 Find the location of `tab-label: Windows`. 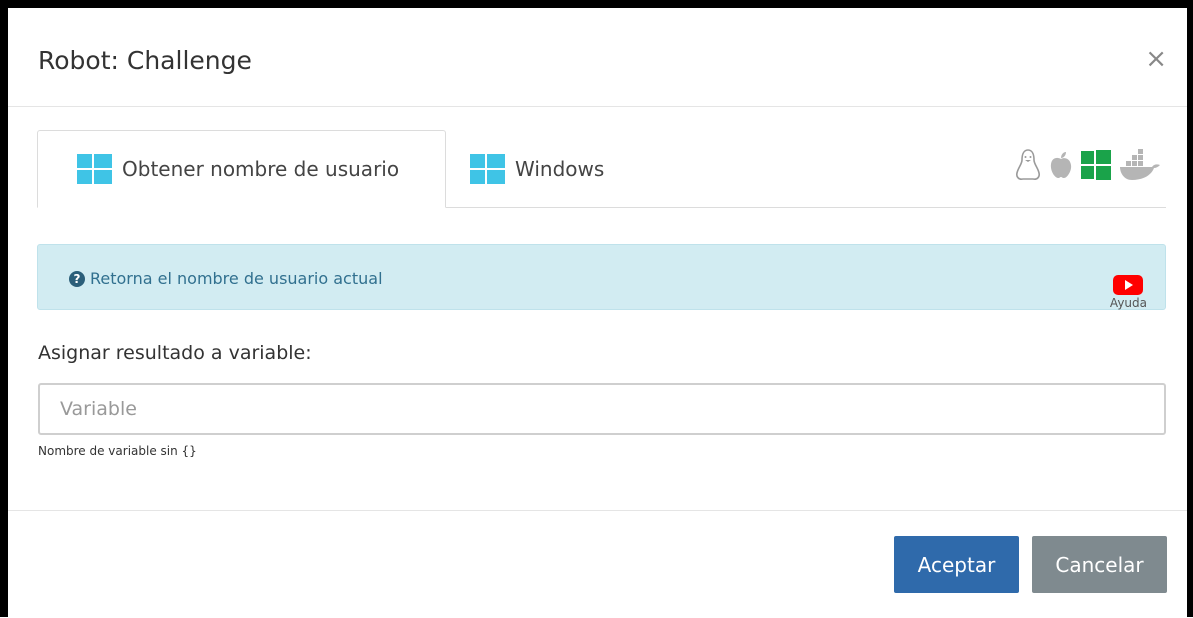

tab-label: Windows is located at coordinates (560, 168).